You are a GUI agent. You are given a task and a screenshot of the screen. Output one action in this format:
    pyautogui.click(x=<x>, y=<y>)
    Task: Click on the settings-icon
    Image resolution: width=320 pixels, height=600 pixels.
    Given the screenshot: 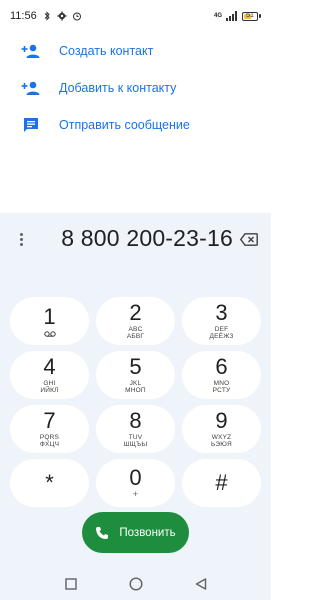 What is the action you would take?
    pyautogui.click(x=62, y=16)
    